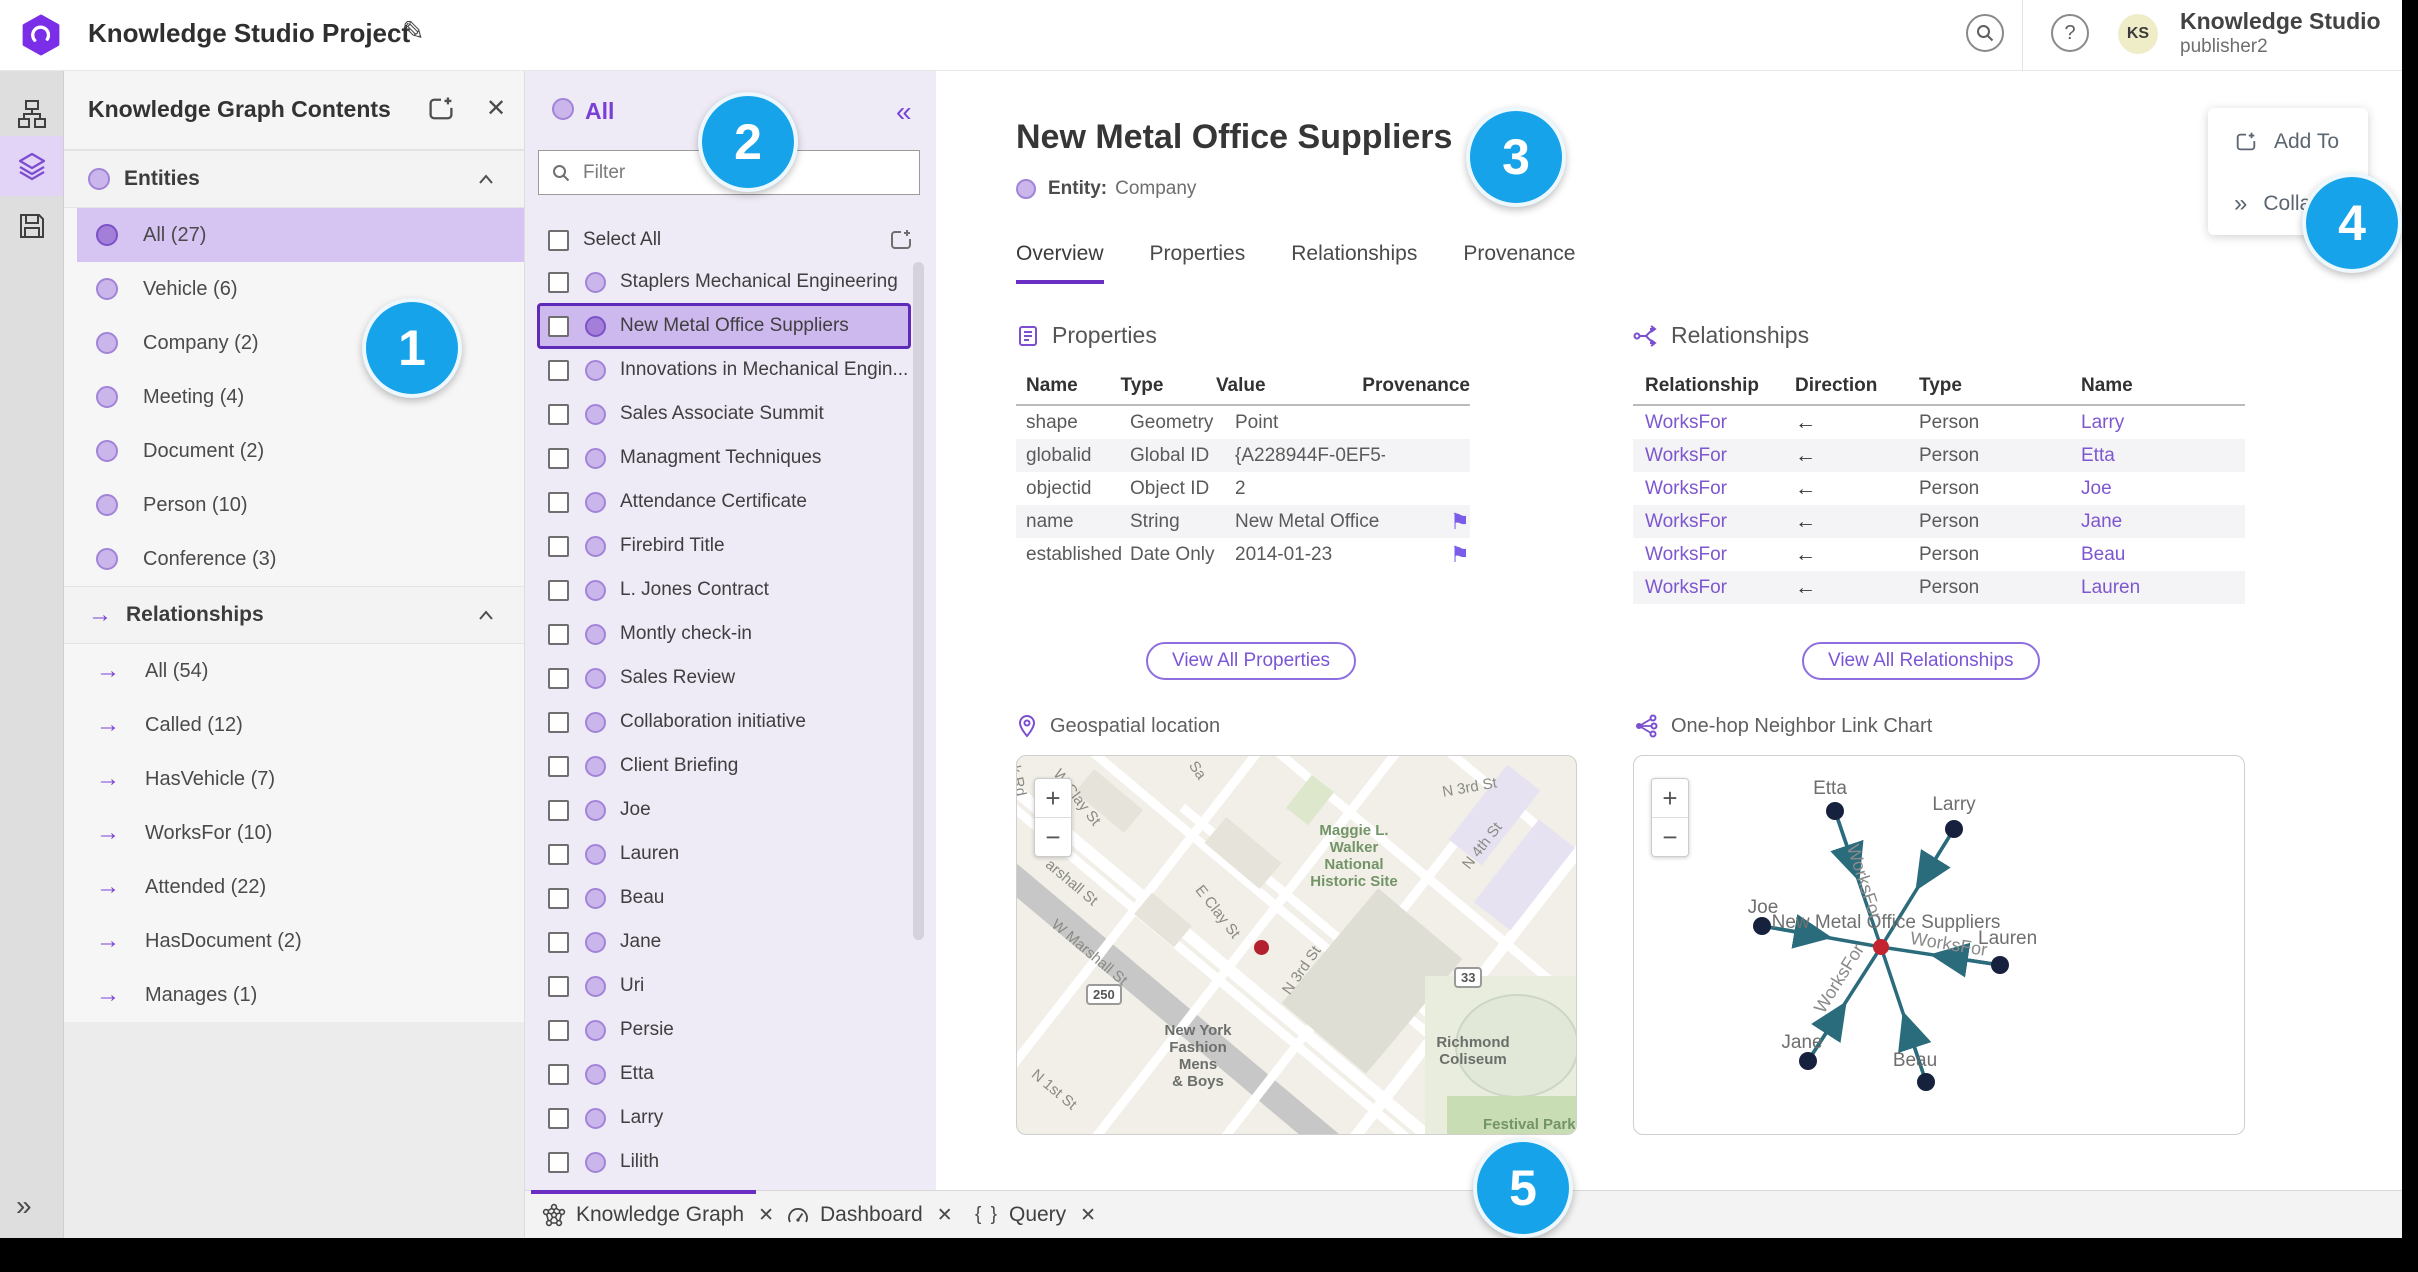 Image resolution: width=2418 pixels, height=1272 pixels. Describe the element at coordinates (293, 941) in the screenshot. I see `sidebar-item-hasdocument: → HasDocument (2)` at that location.